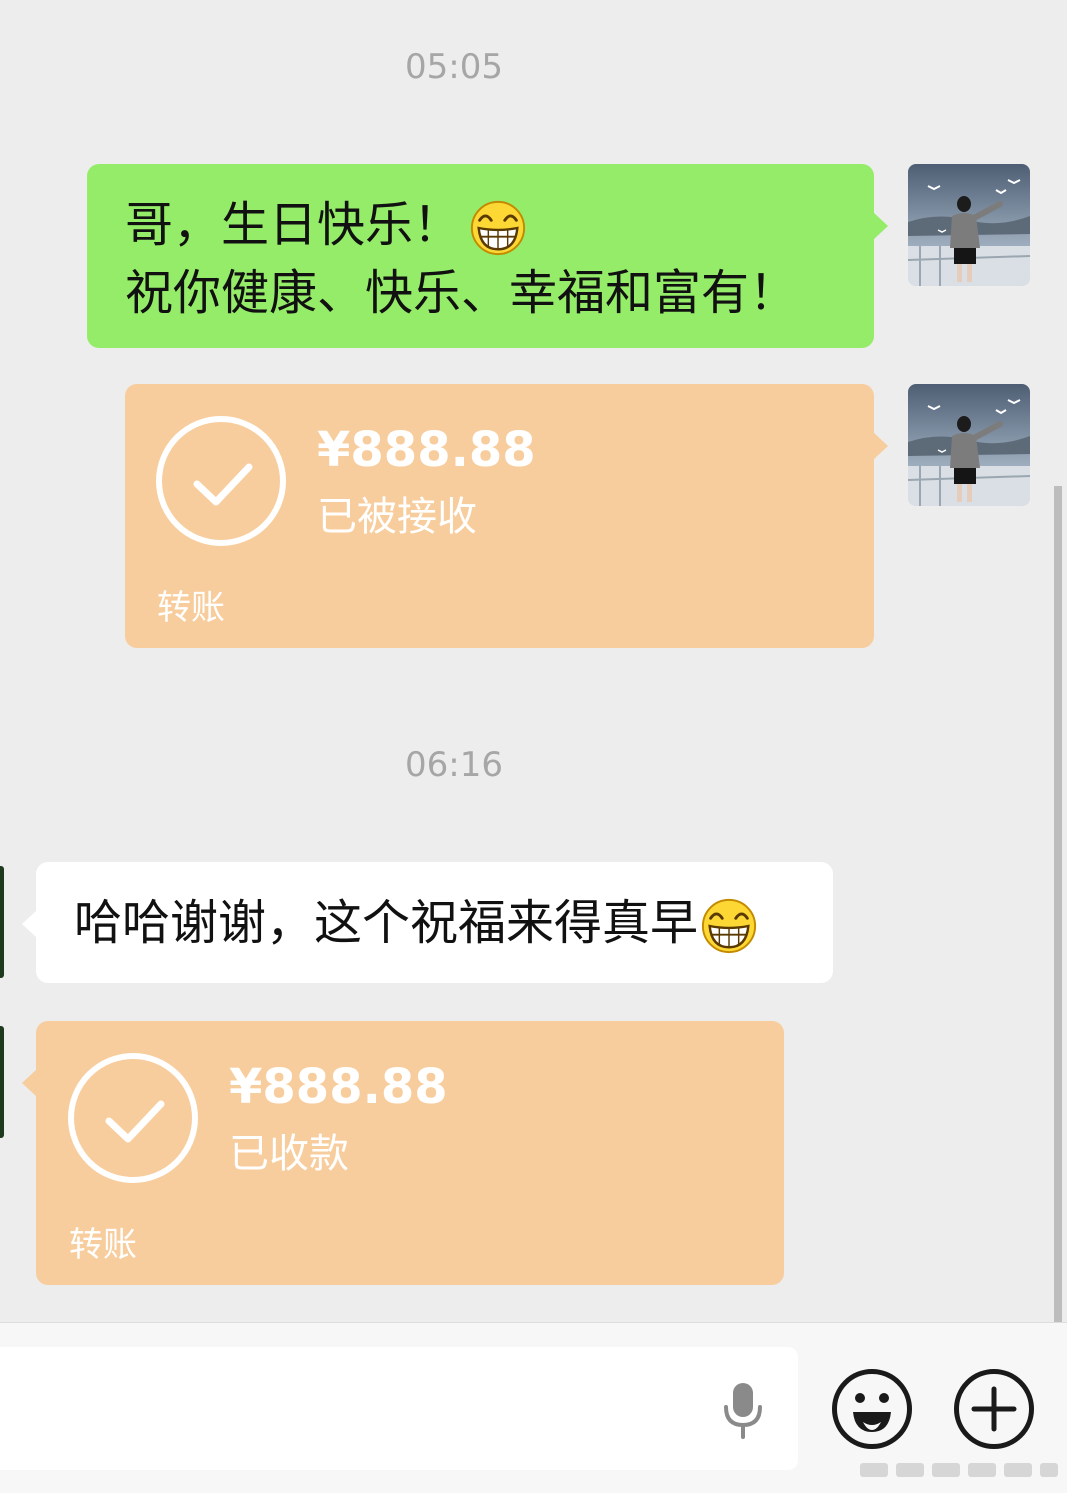  I want to click on message-text: 哈哈谢谢，这个祝福来得真早, so click(386, 923).